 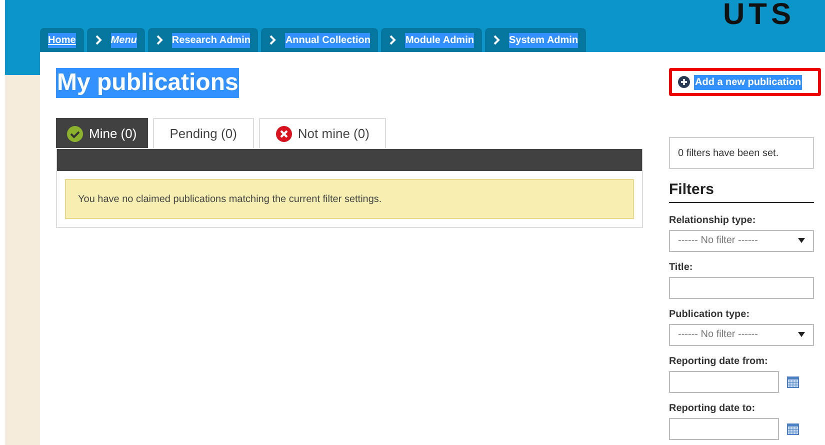 I want to click on page-title: My publications, so click(x=148, y=83).